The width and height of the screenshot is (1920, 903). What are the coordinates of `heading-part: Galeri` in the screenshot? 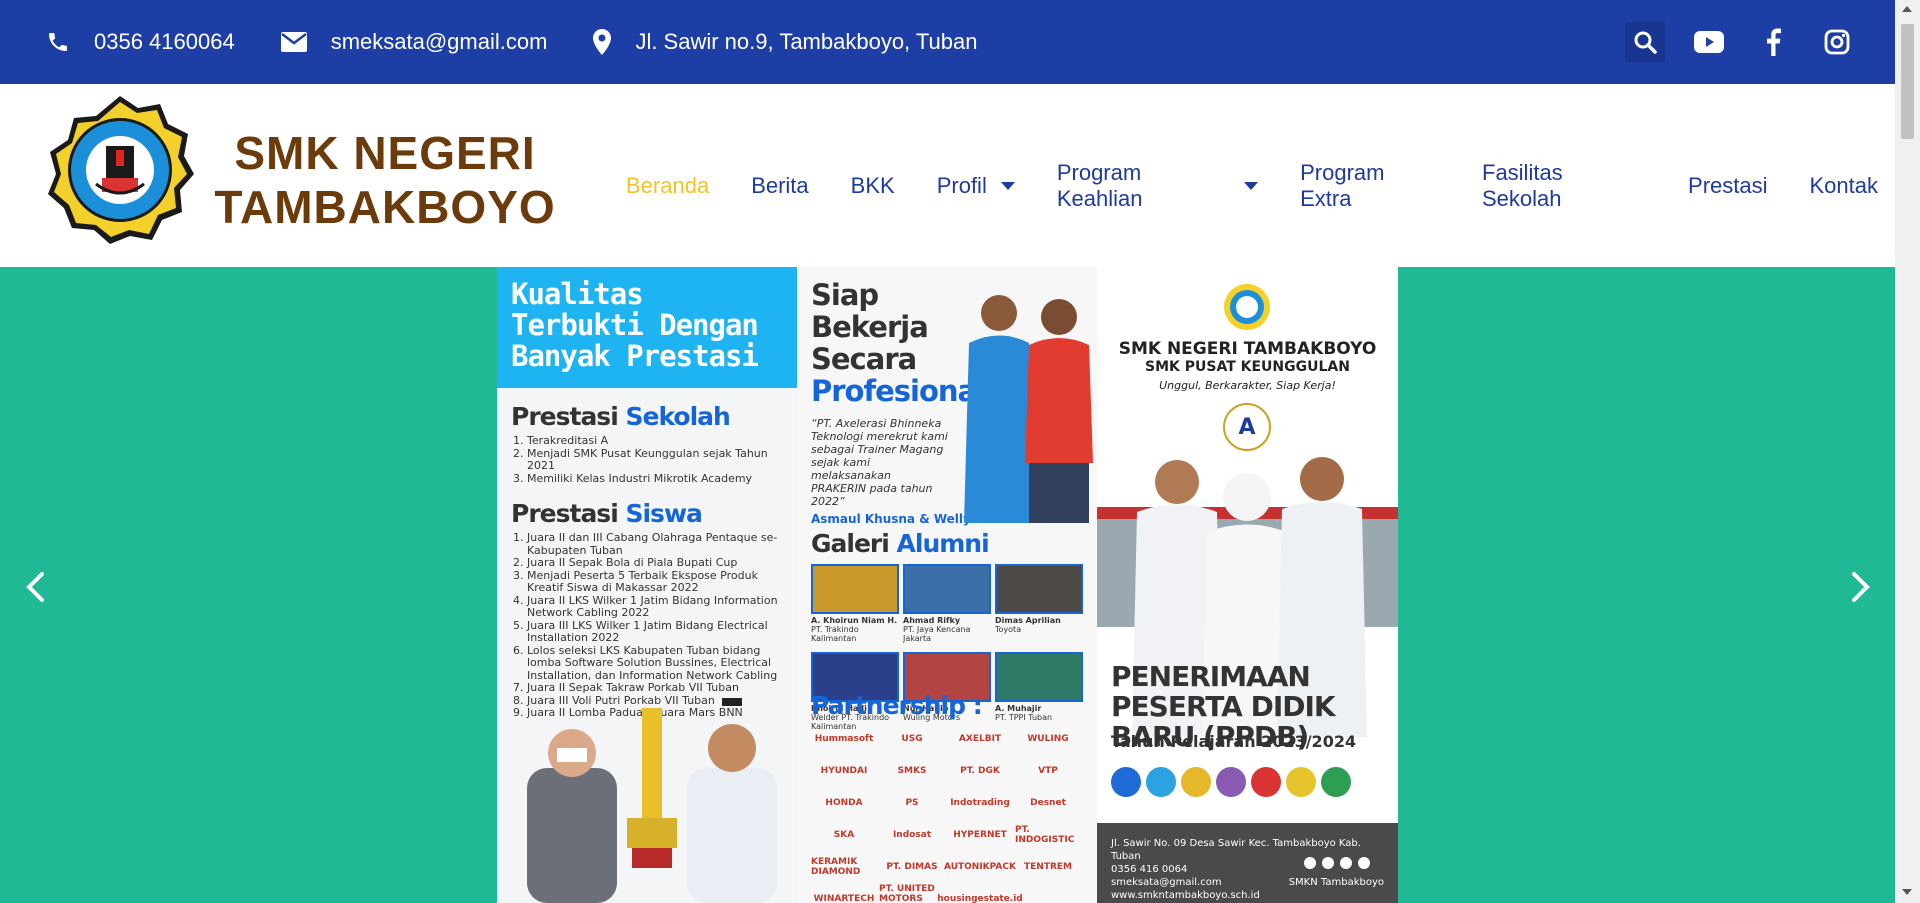 It's located at (850, 543).